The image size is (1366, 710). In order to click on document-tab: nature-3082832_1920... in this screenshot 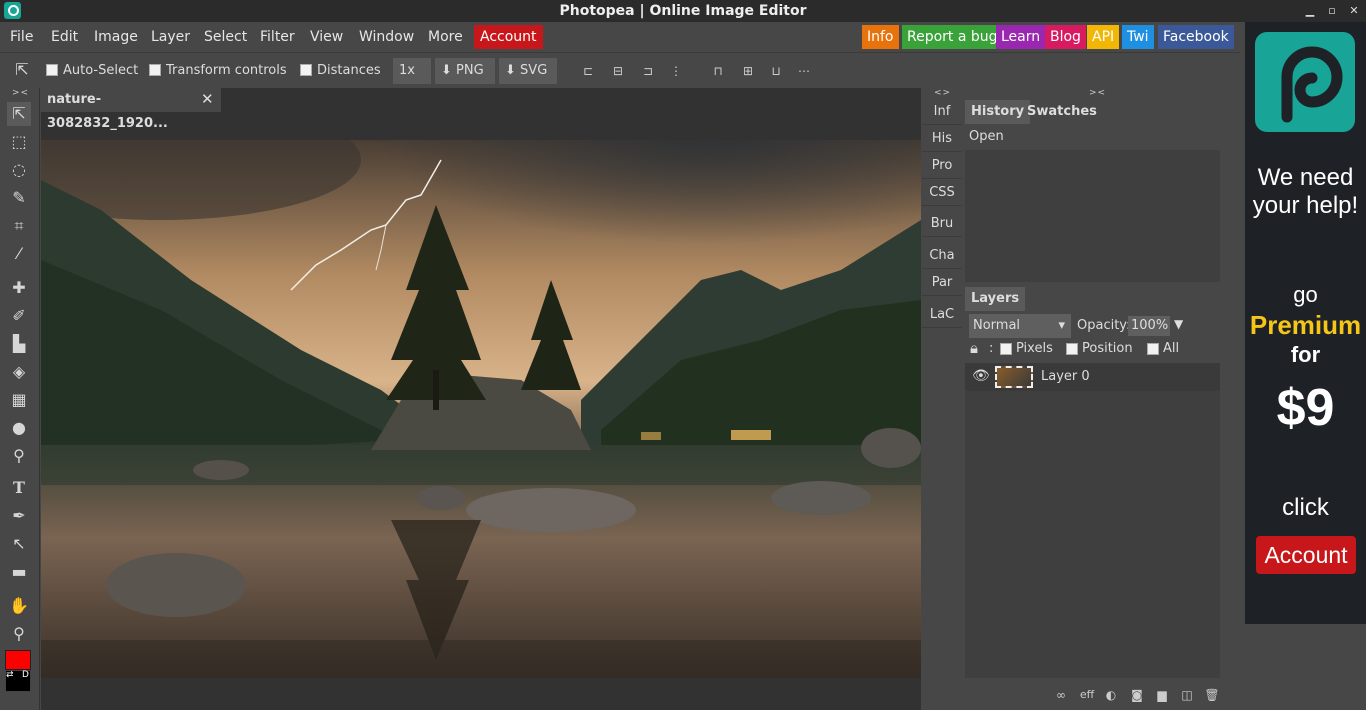, I will do `click(131, 109)`.